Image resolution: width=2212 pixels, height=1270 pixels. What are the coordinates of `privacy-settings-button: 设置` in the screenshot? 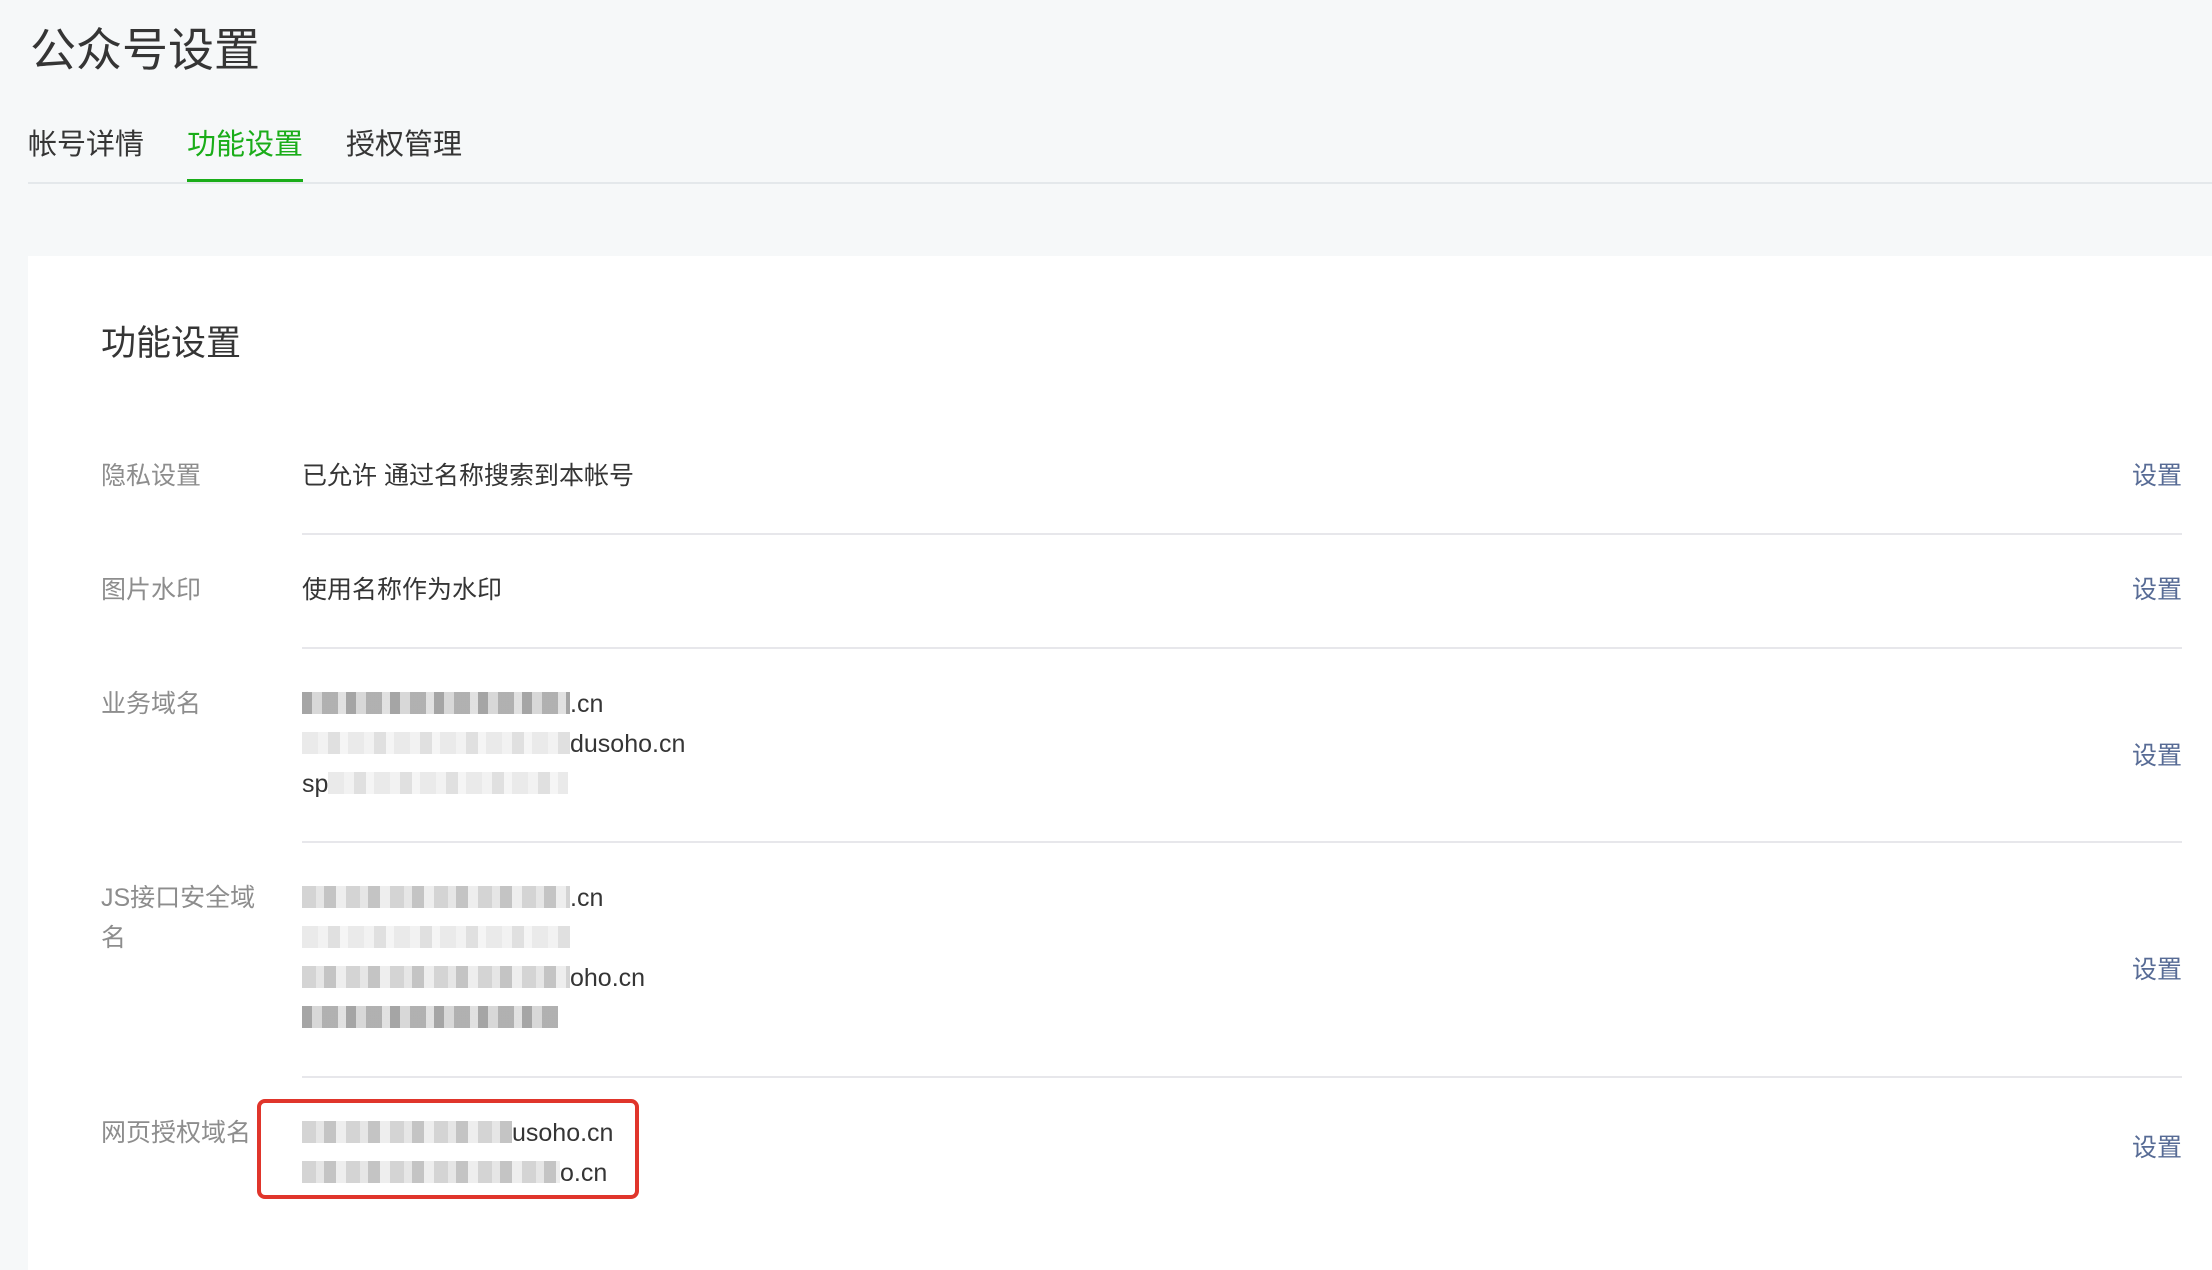 It's located at (2157, 476).